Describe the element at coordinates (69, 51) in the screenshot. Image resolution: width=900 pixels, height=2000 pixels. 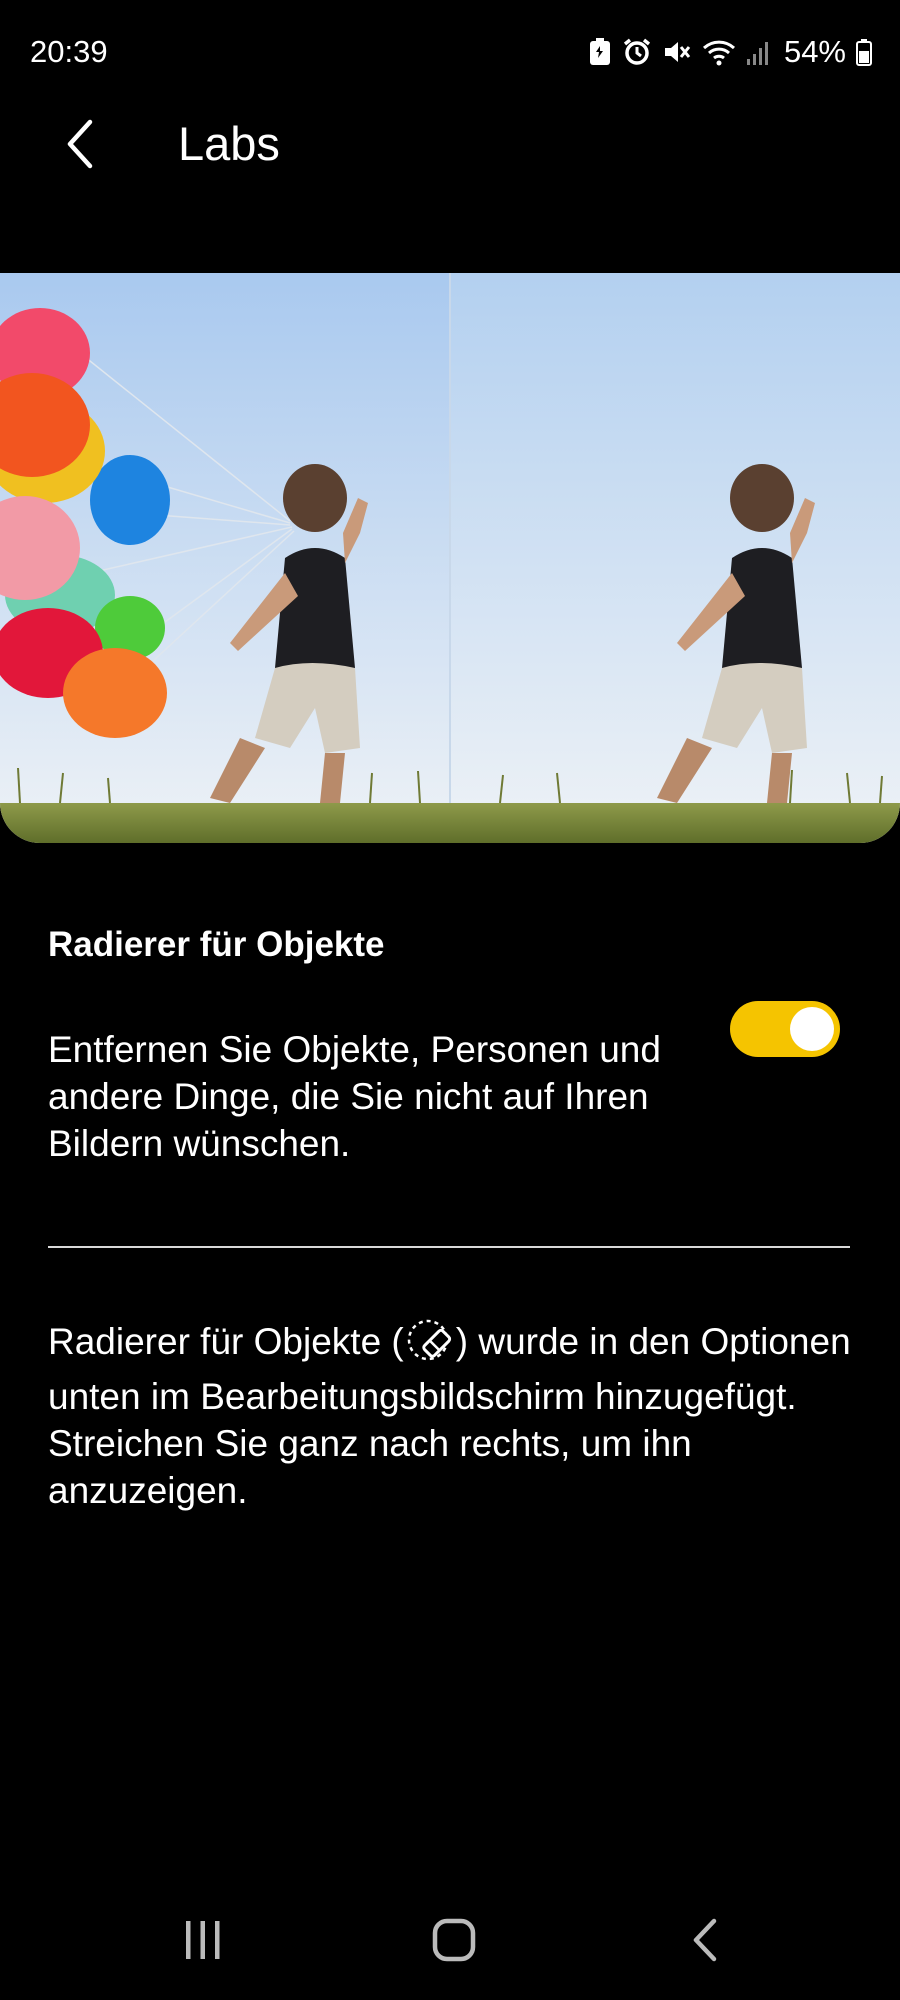
I see `status-time: 20:39` at that location.